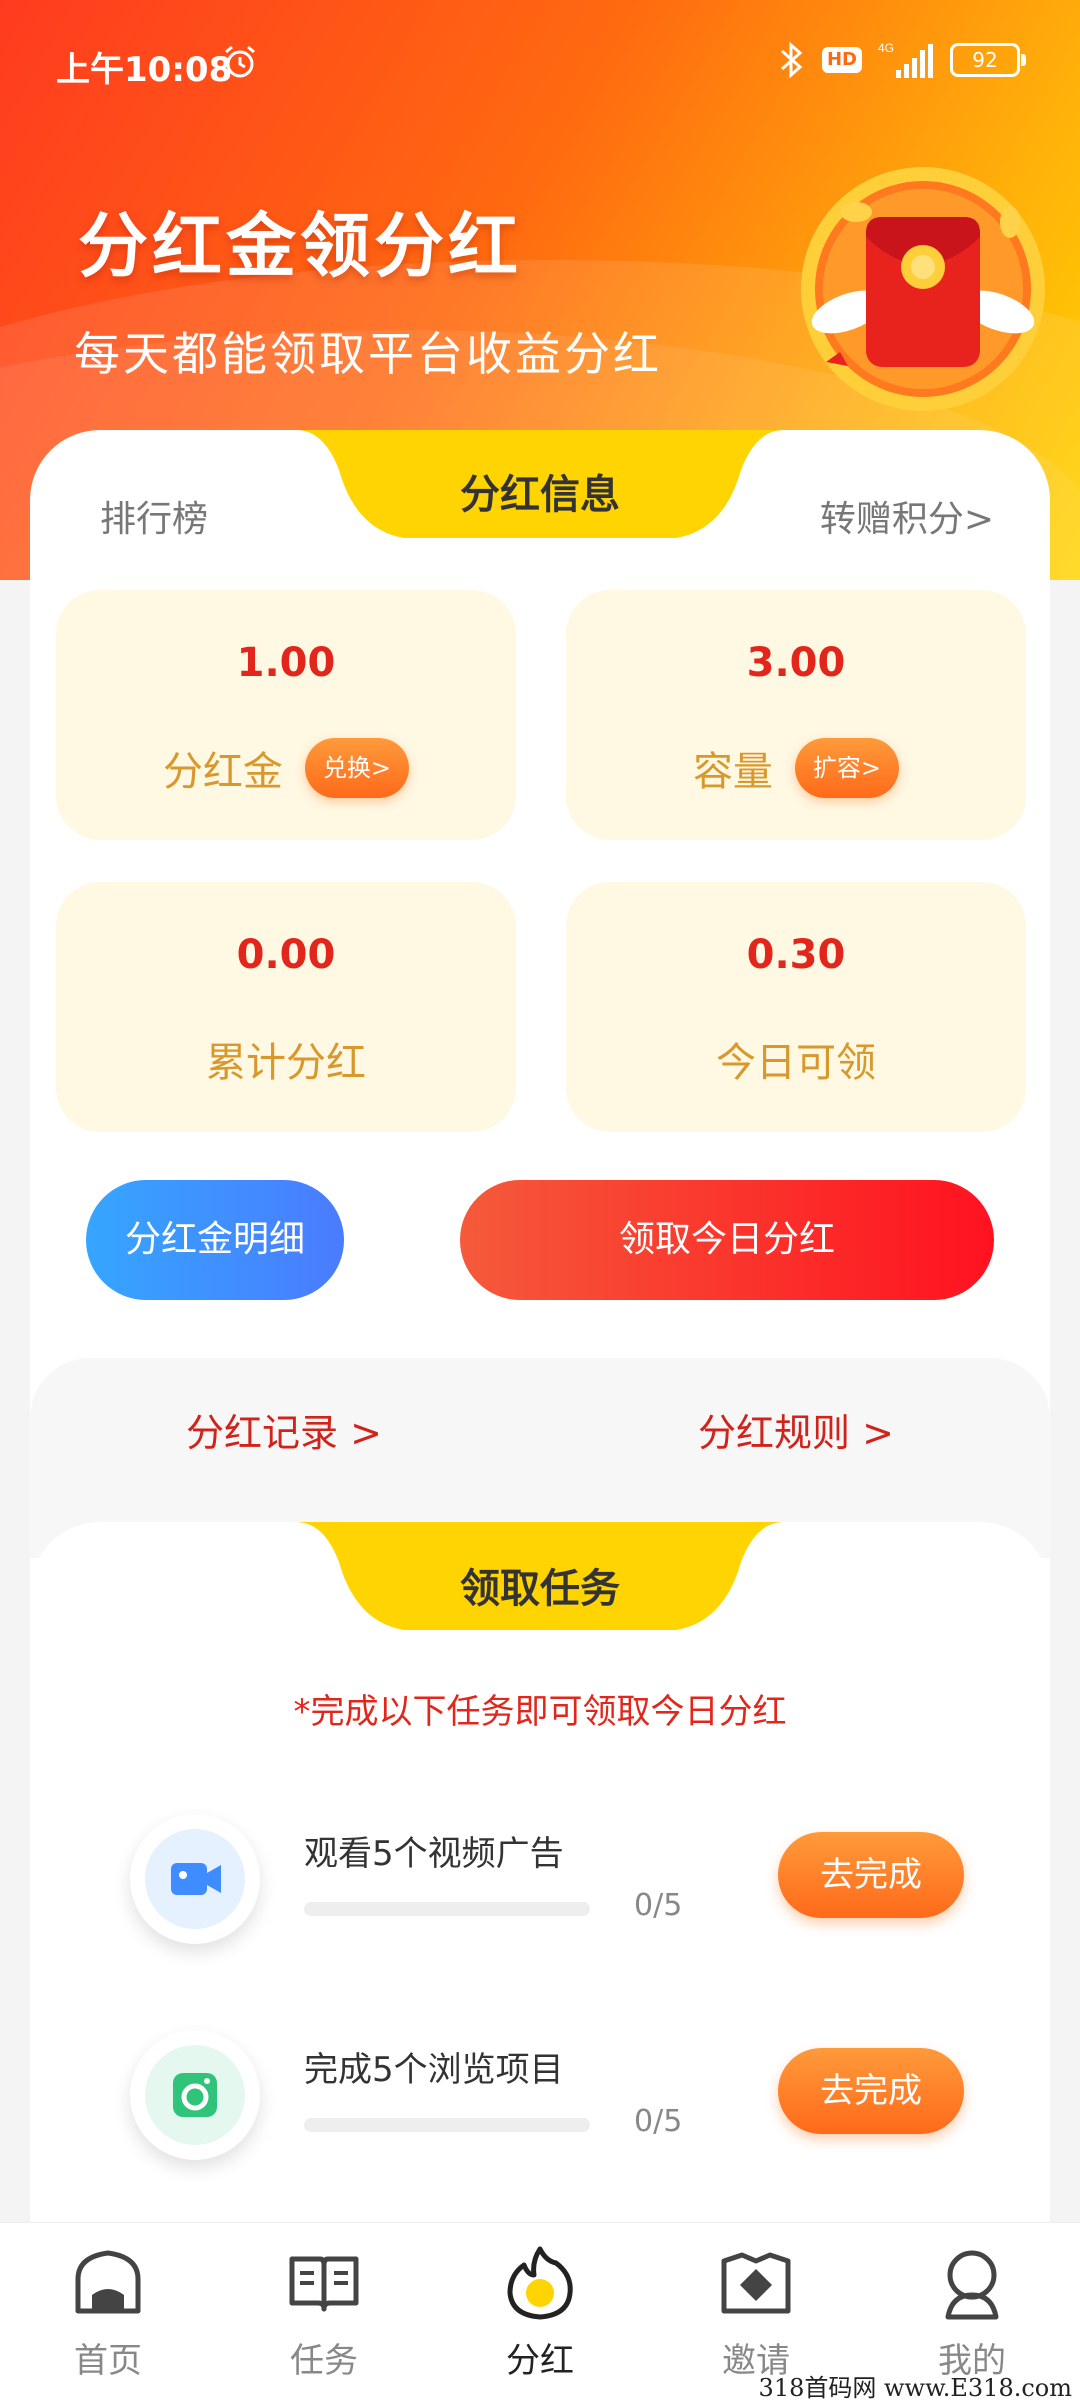  Describe the element at coordinates (540, 1884) in the screenshot. I see `task-item: 观看5个视频广告 0/5 去完成` at that location.